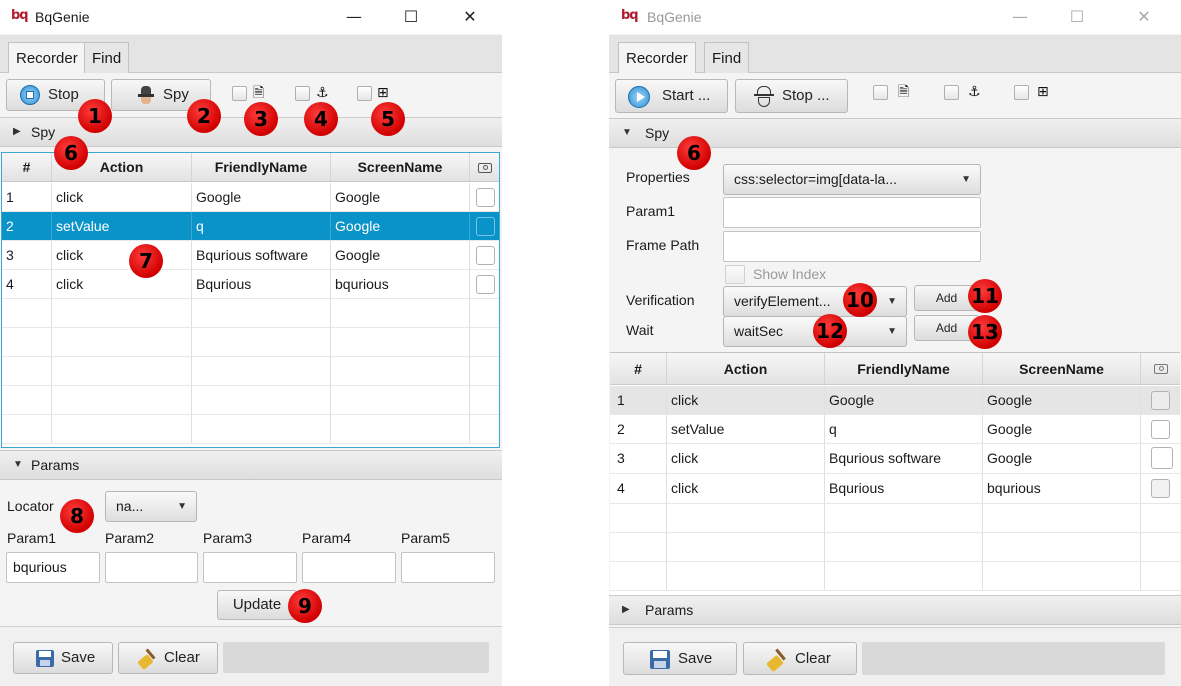  Describe the element at coordinates (1013, 658) in the screenshot. I see `status-bar` at that location.